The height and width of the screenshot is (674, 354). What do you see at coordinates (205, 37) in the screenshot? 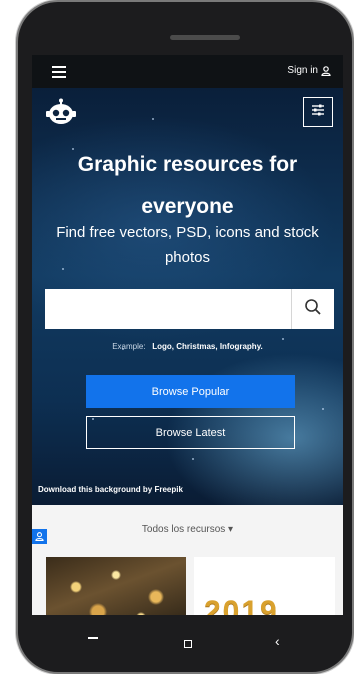
I see `speaker-grille` at bounding box center [205, 37].